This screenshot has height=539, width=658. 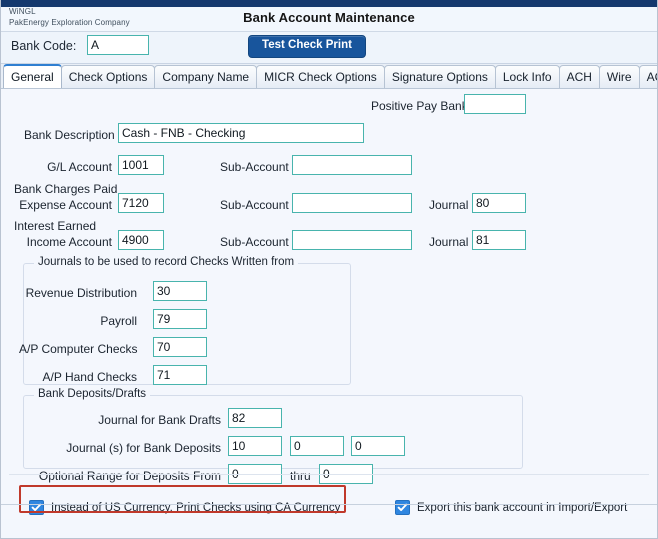 I want to click on payroll-input, so click(x=180, y=319).